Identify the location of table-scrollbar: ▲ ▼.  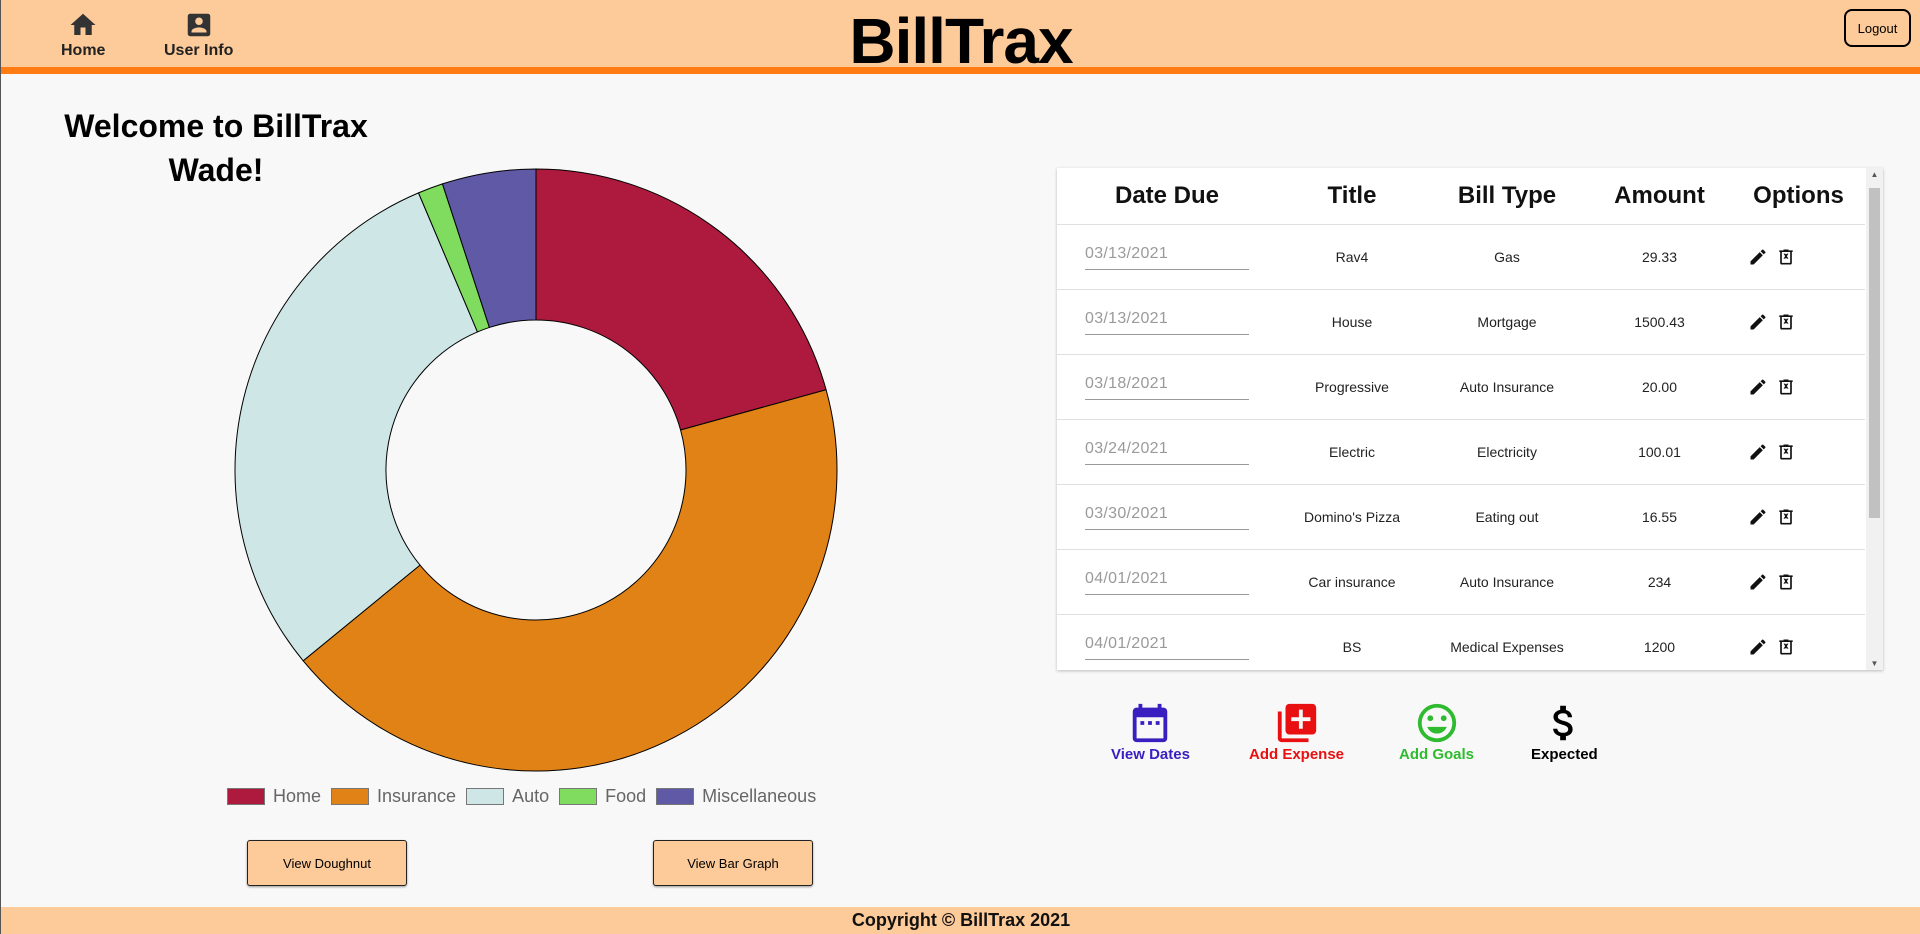
(1874, 419).